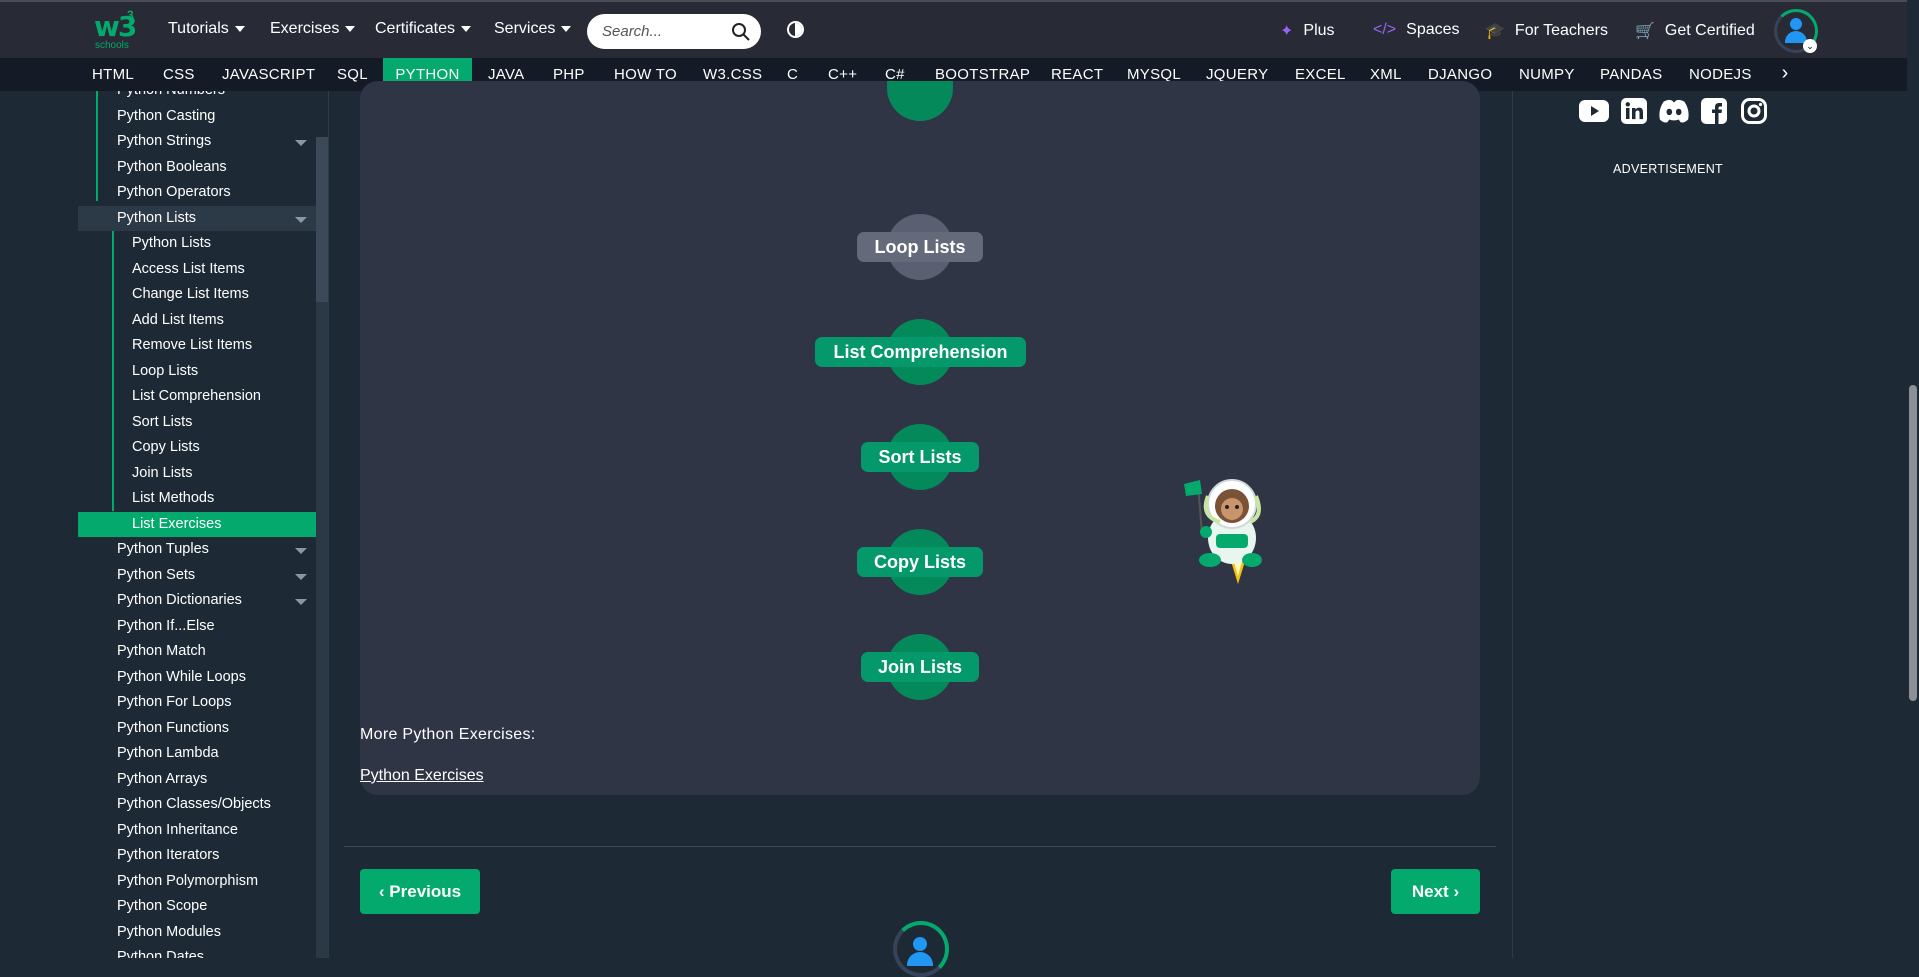 This screenshot has width=1919, height=977. What do you see at coordinates (423, 29) in the screenshot?
I see `certificates-menu: Certificates` at bounding box center [423, 29].